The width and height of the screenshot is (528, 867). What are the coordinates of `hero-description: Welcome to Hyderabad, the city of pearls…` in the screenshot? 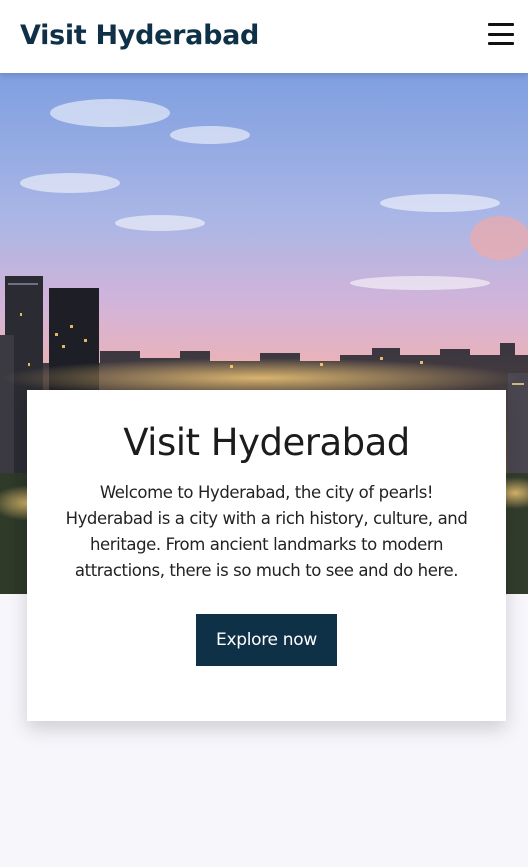 It's located at (266, 531).